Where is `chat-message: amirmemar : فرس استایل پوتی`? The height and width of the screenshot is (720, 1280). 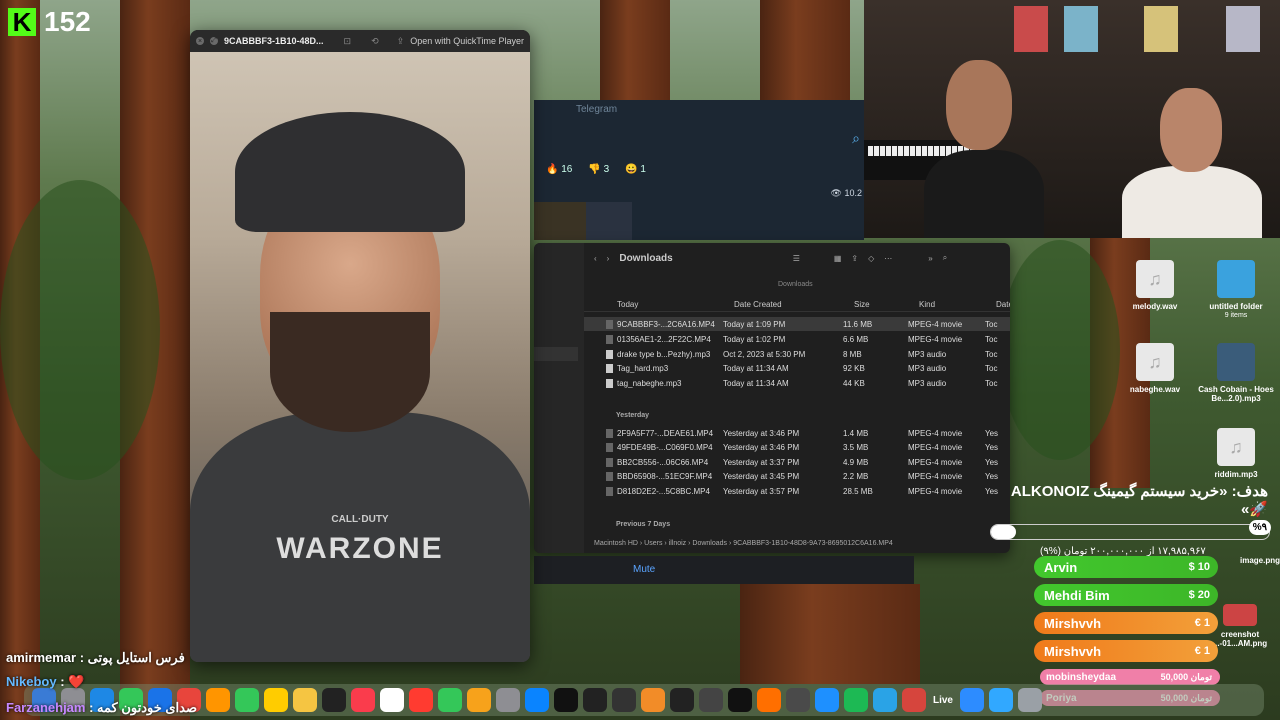
chat-message: amirmemar : فرس استایل پوتی is located at coordinates (95, 658).